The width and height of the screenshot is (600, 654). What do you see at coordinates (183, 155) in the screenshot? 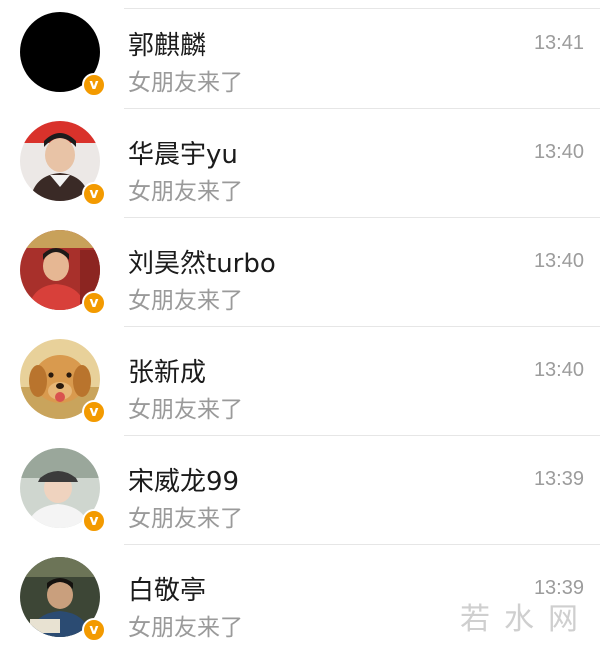
I see `contact-name: 华晨宇yu` at bounding box center [183, 155].